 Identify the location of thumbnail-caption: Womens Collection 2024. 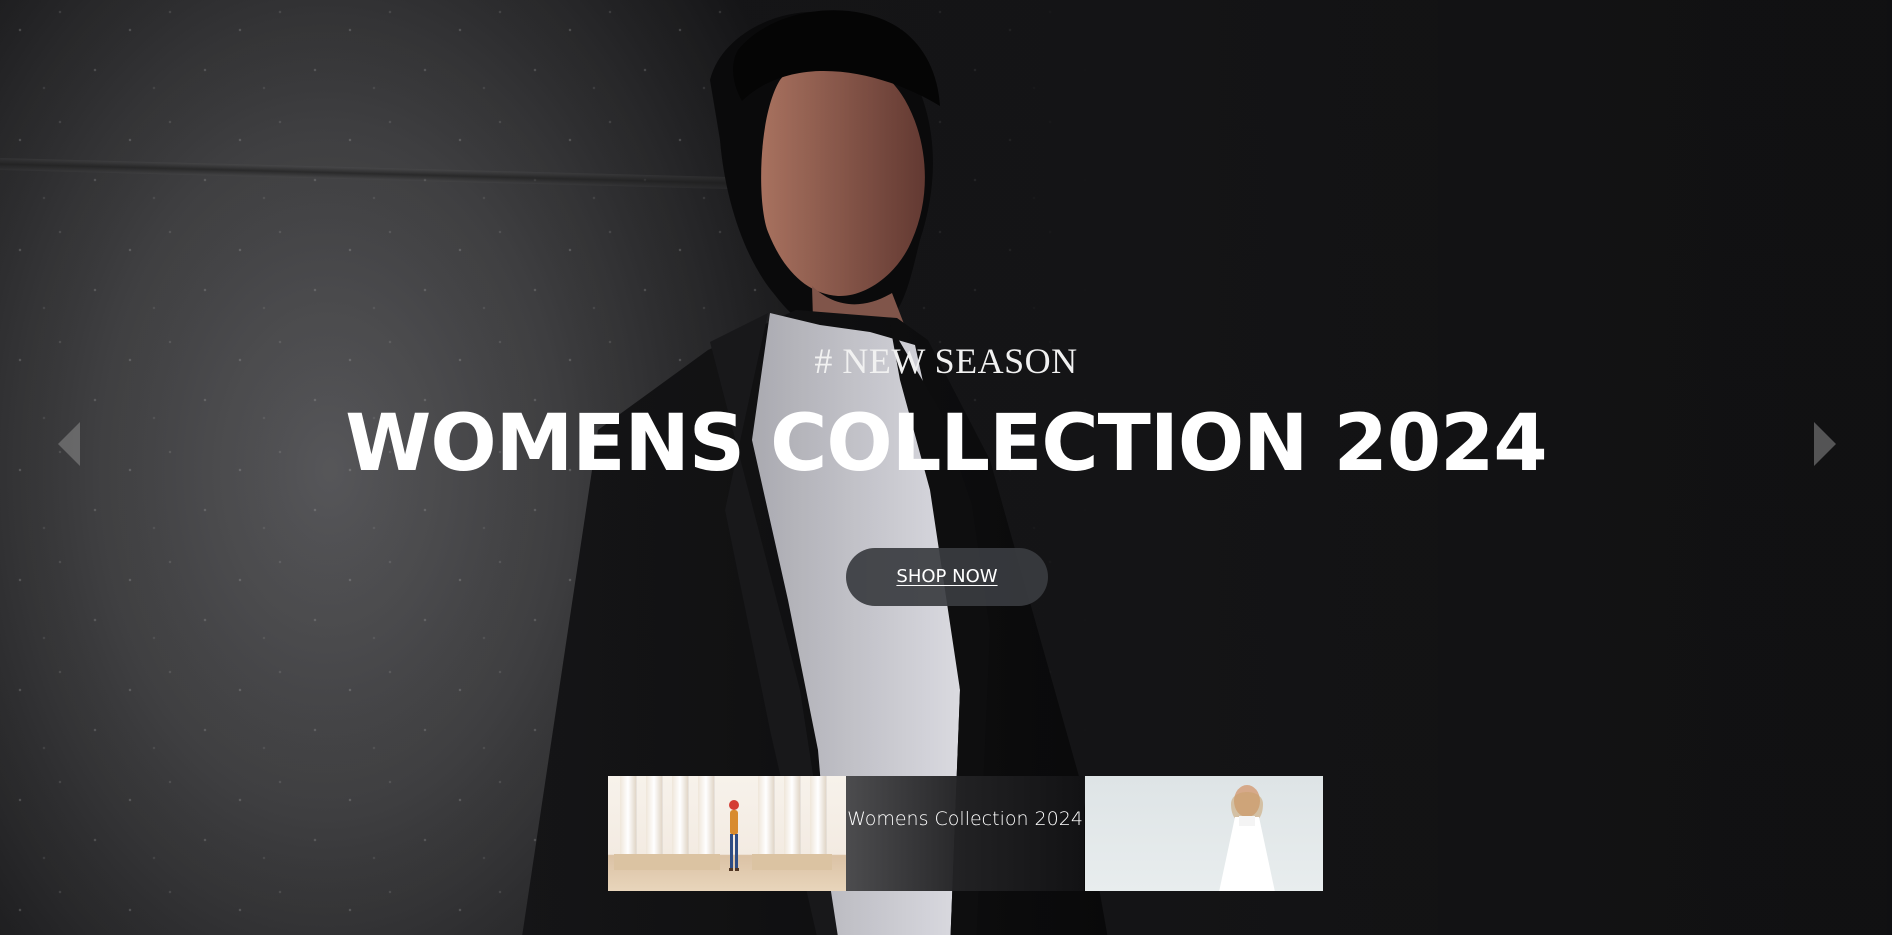
(965, 819).